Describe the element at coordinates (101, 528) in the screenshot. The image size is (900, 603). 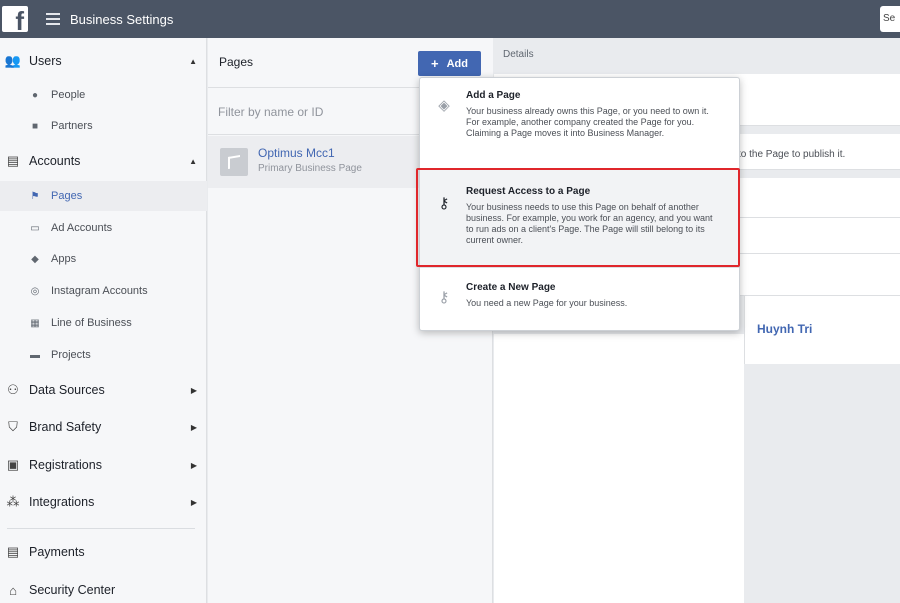
I see `sidebar-divider` at that location.